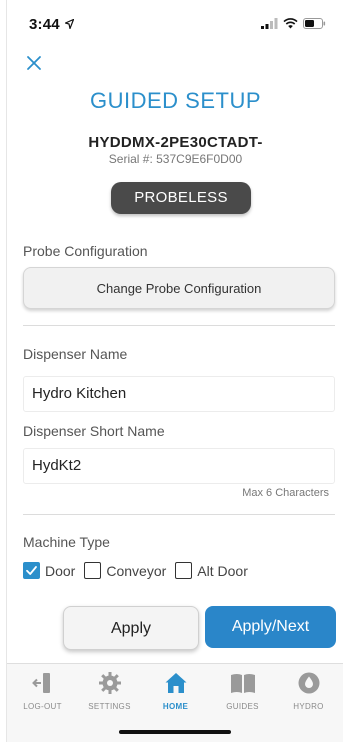 Image resolution: width=343 pixels, height=742 pixels. Describe the element at coordinates (222, 570) in the screenshot. I see `checkbox-label: Alt Door` at that location.